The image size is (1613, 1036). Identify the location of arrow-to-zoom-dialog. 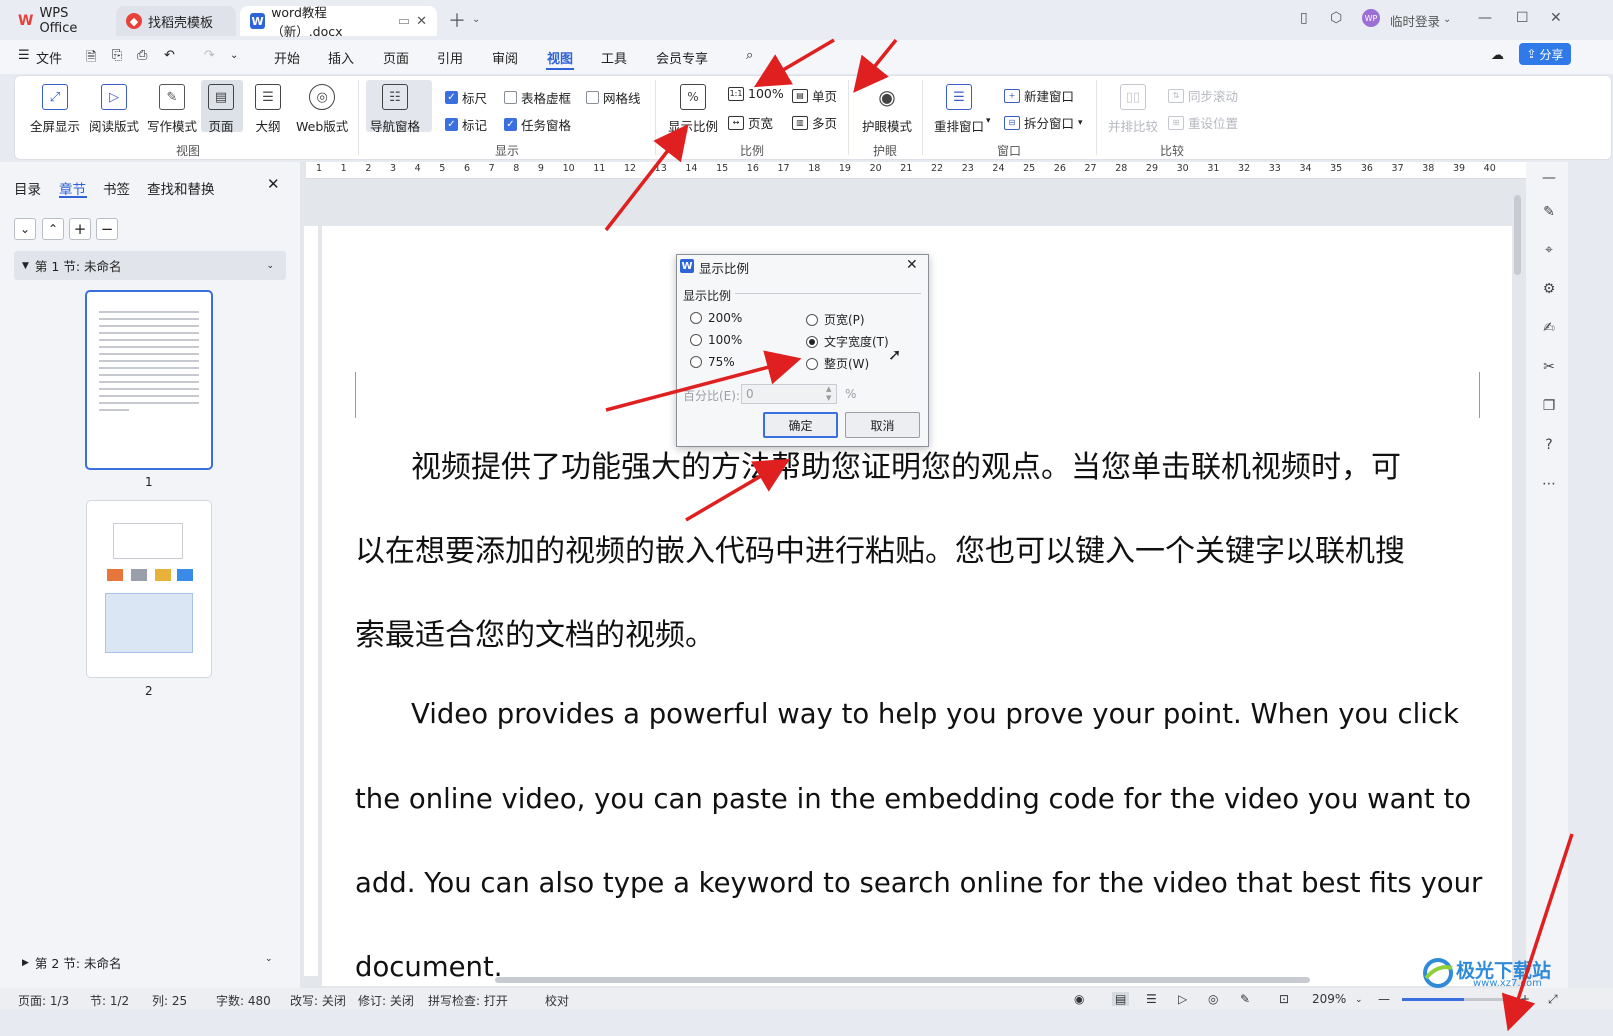
(646, 177).